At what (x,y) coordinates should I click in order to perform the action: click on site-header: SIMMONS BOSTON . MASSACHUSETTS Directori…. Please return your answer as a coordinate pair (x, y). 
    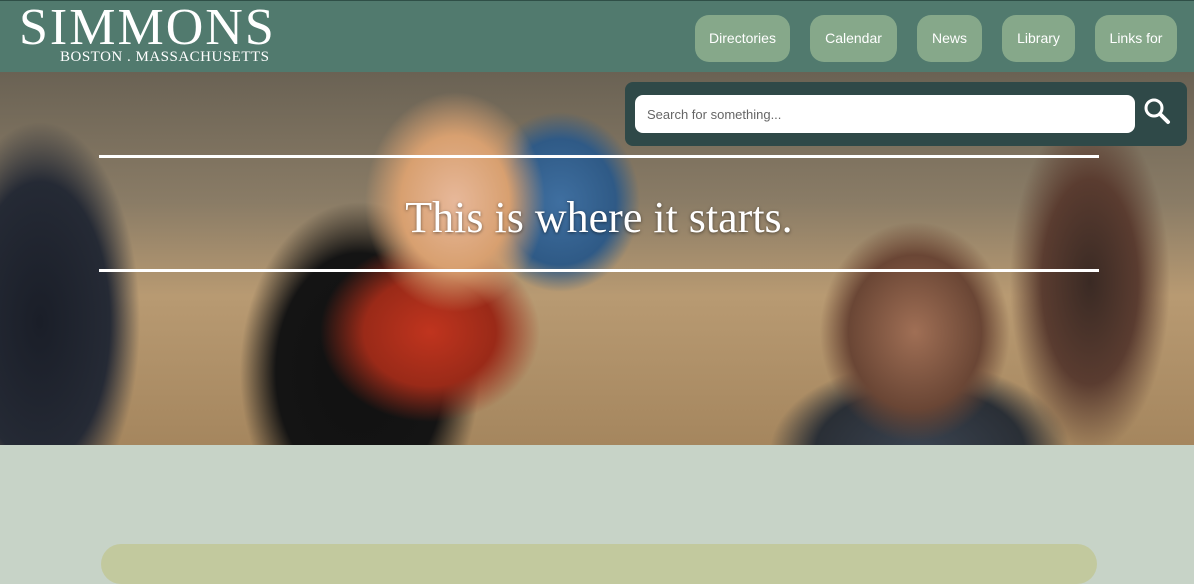
    Looking at the image, I should click on (597, 36).